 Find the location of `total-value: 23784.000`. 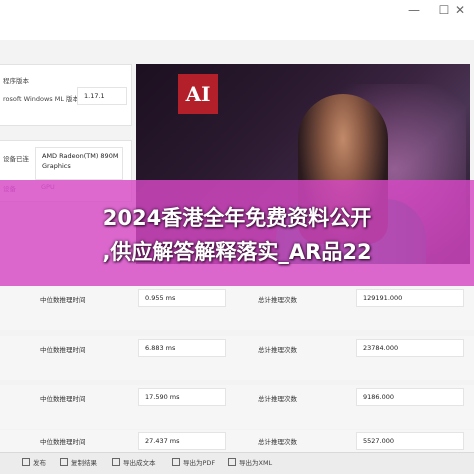

total-value: 23784.000 is located at coordinates (410, 348).